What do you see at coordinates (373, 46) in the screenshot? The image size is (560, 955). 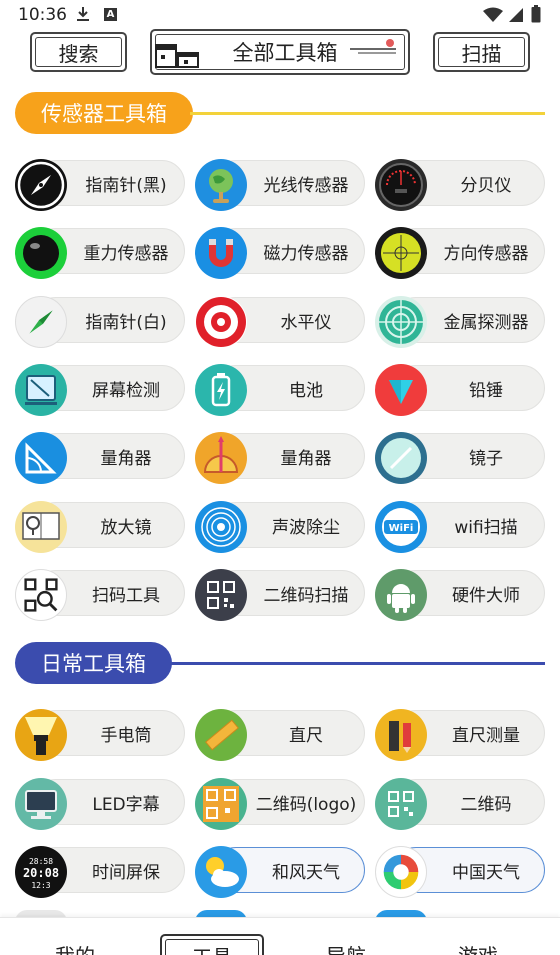 I see `decorative-bar-icon` at bounding box center [373, 46].